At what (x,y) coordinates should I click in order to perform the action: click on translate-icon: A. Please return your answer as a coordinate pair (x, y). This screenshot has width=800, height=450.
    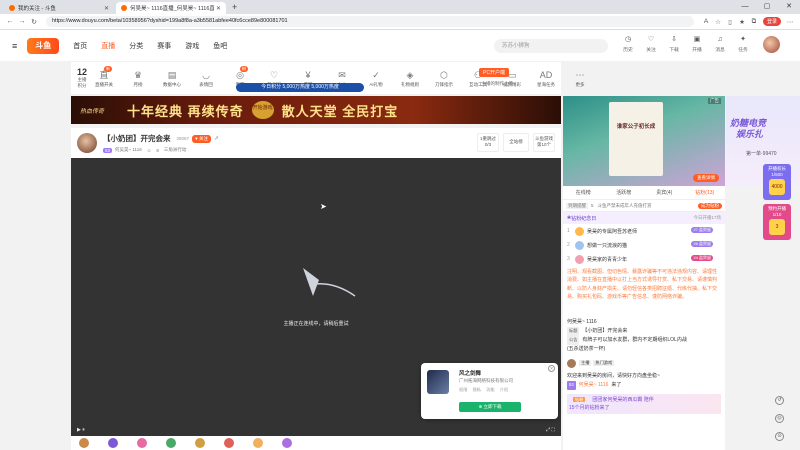
    Looking at the image, I should click on (706, 21).